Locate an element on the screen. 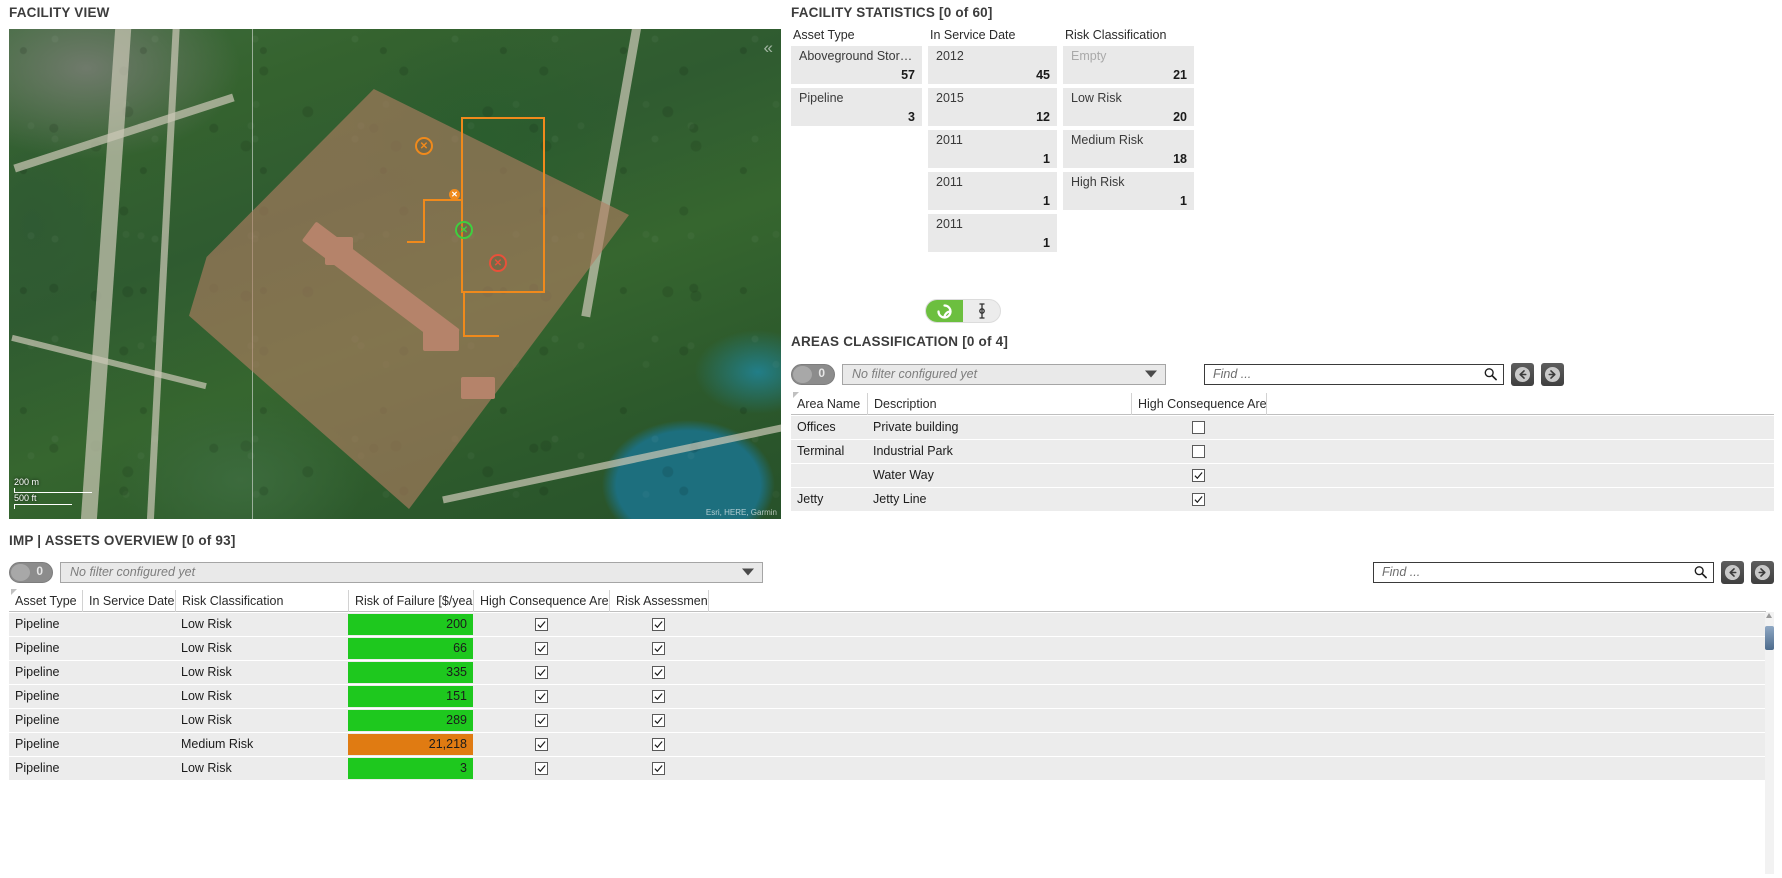 This screenshot has width=1782, height=878. stat-card: Medium Risk 18 is located at coordinates (1128, 149).